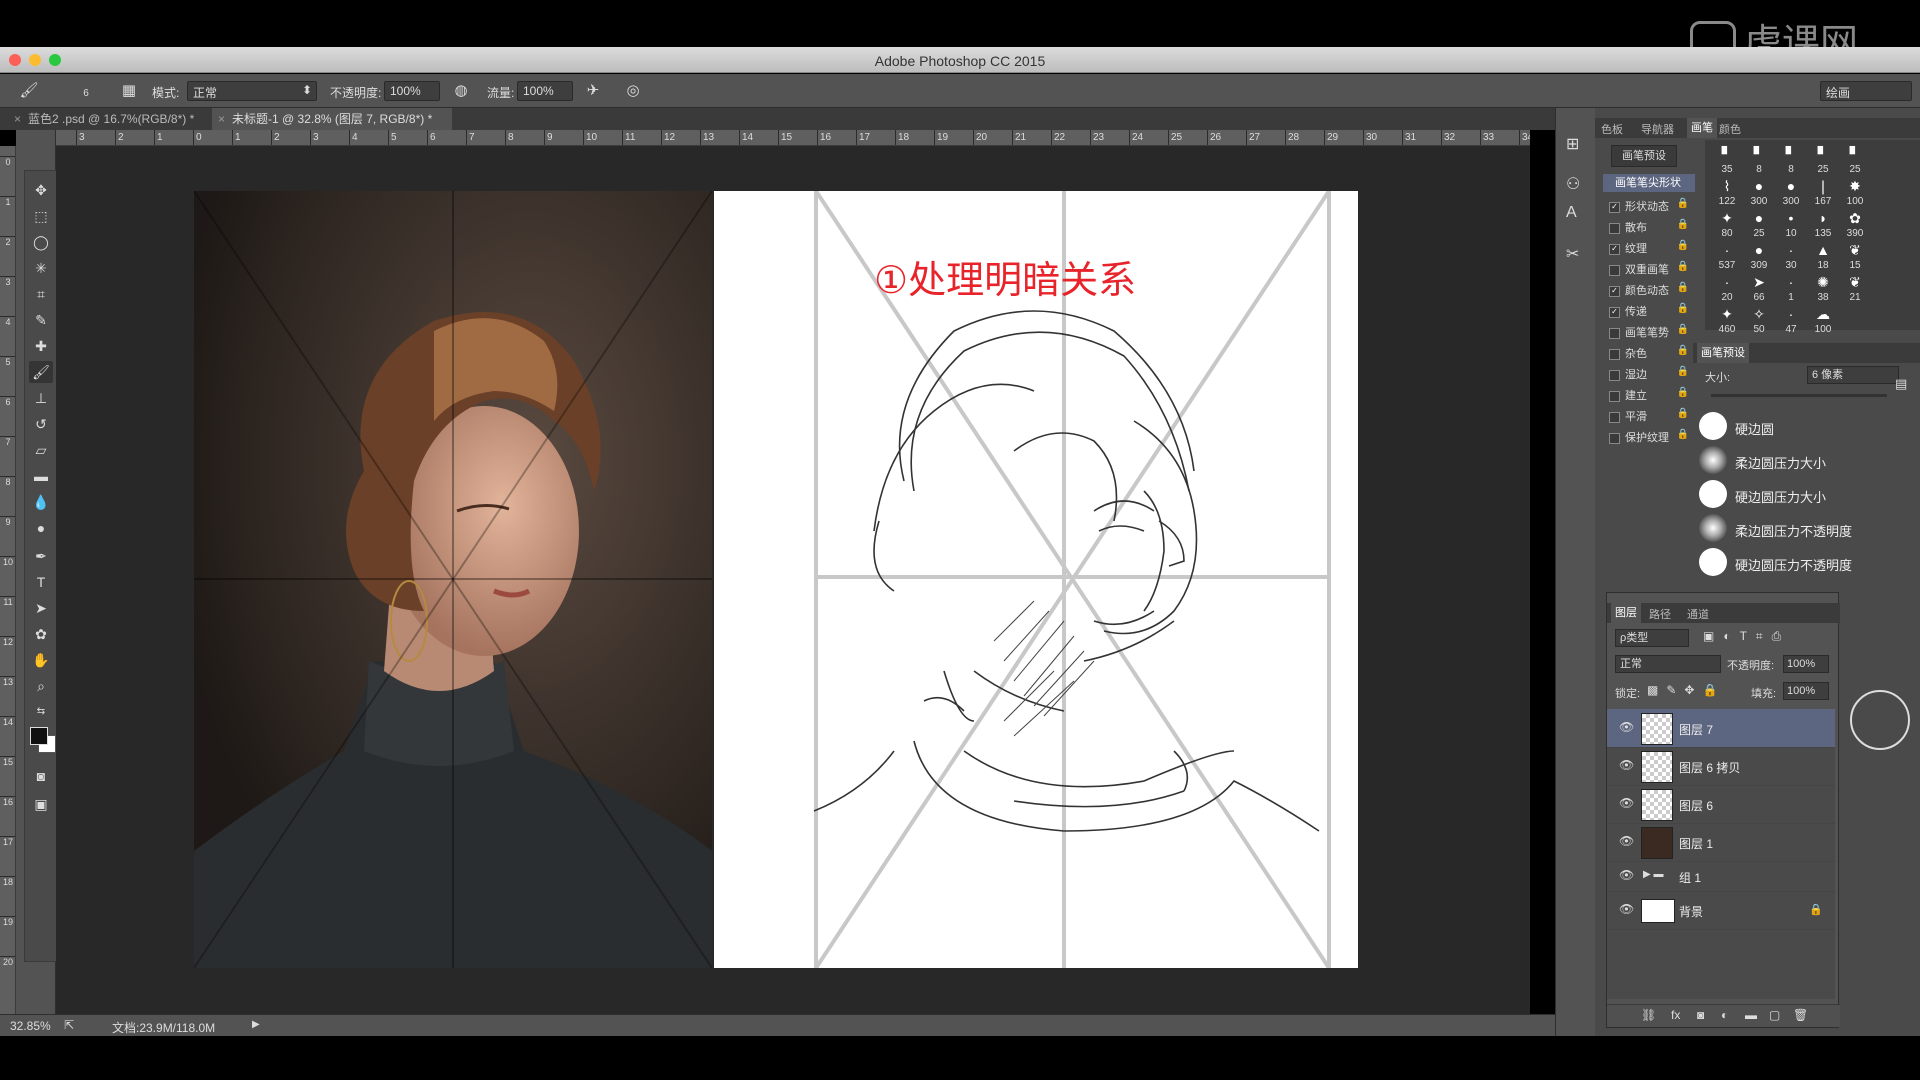 The image size is (1920, 1080). What do you see at coordinates (1823, 288) in the screenshot?
I see `brush-tip-cell: ✺ 38` at bounding box center [1823, 288].